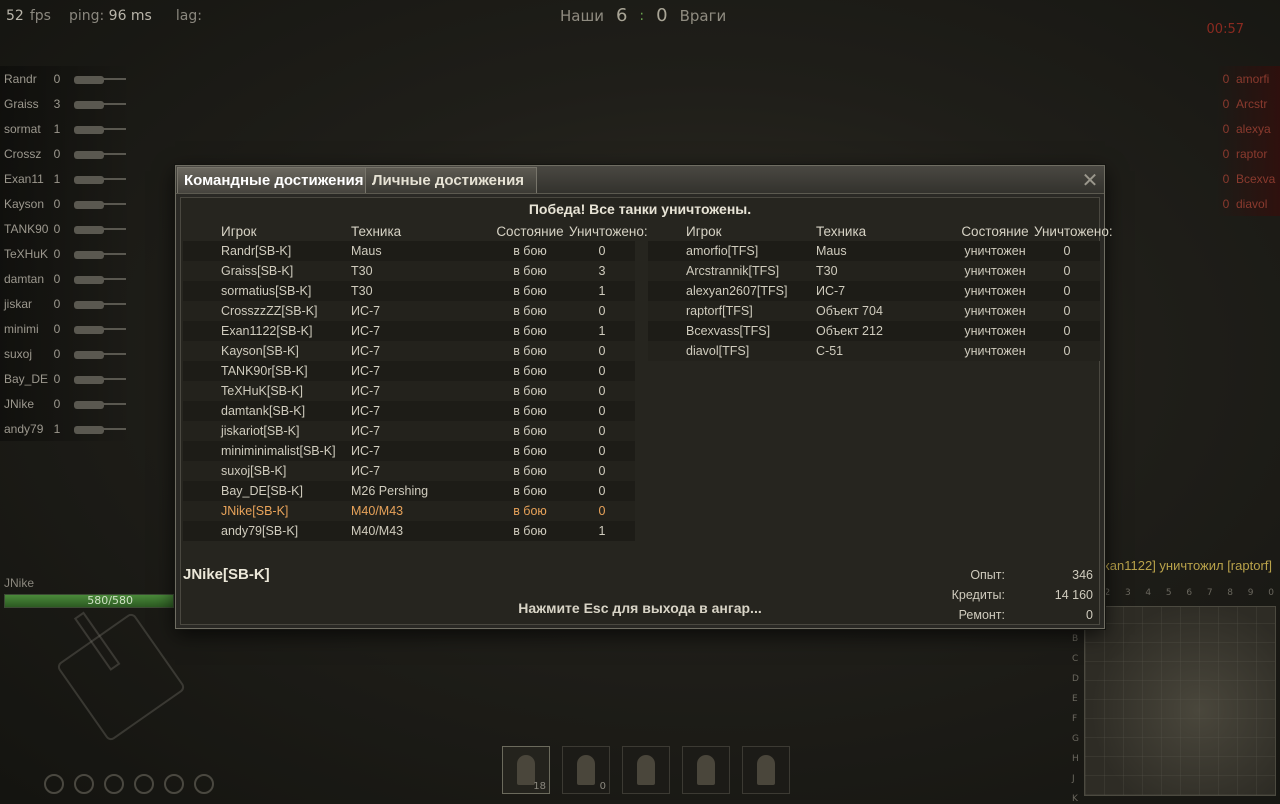  I want to click on battle-result-title: Победа! Все танки уничтожены., so click(640, 209).